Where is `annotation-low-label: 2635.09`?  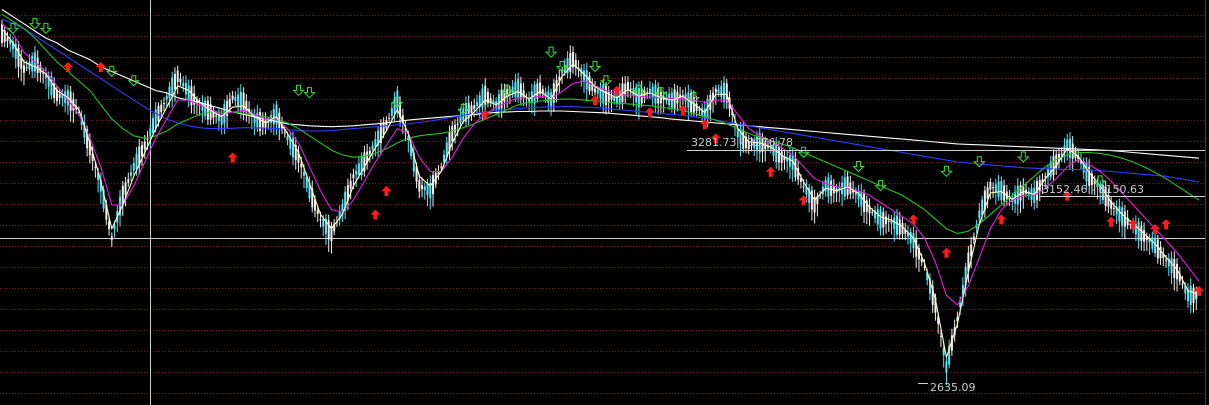
annotation-low-label: 2635.09 is located at coordinates (953, 387).